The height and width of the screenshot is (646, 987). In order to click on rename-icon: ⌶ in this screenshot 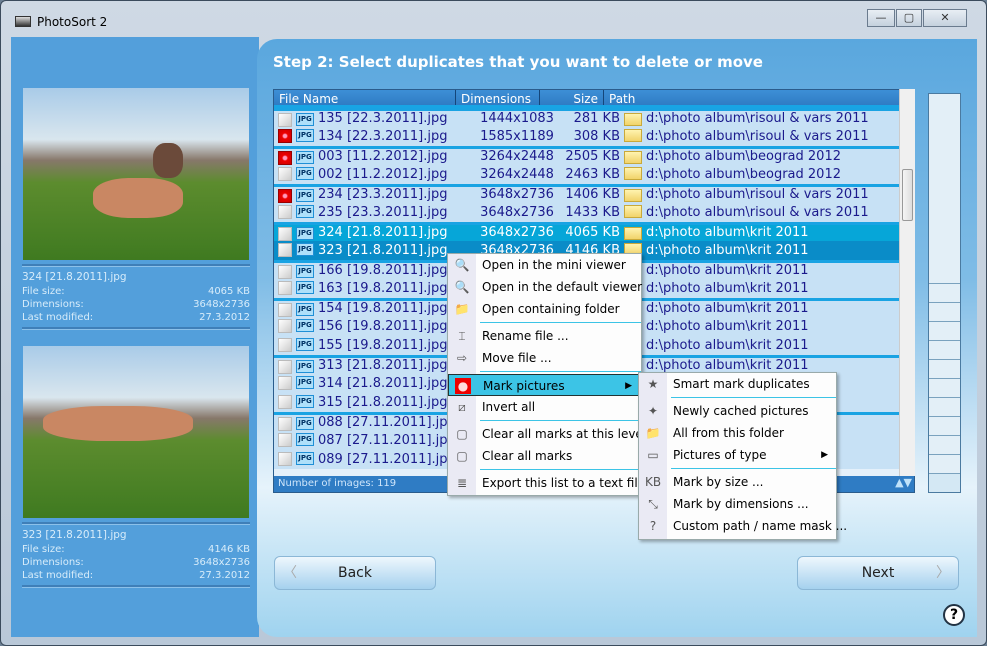, I will do `click(462, 336)`.